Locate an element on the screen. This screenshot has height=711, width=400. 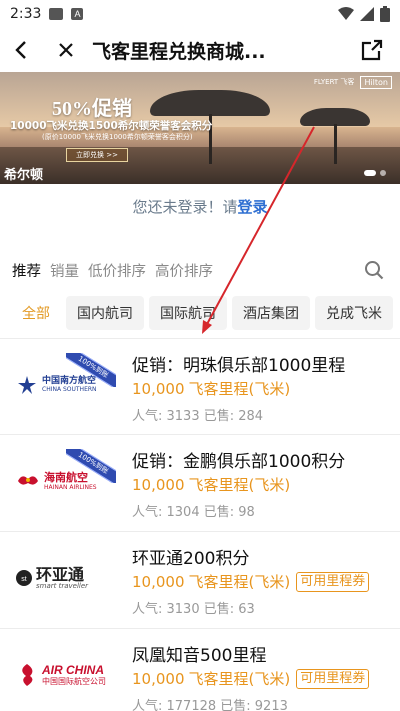
sort-tab-recommend: 推荐 is located at coordinates (26, 270).